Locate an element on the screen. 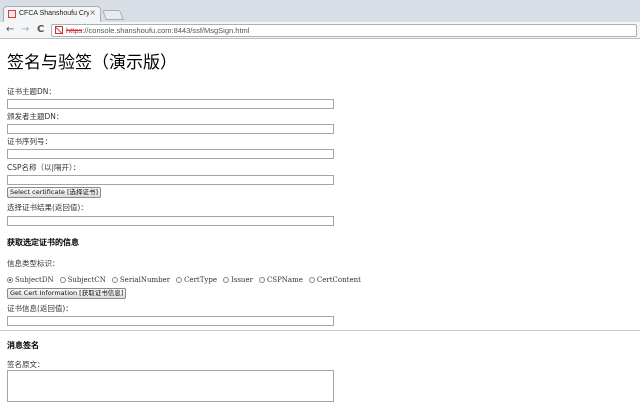 This screenshot has height=402, width=640. info-type-radio-certcontent: CertContent is located at coordinates (334, 280).